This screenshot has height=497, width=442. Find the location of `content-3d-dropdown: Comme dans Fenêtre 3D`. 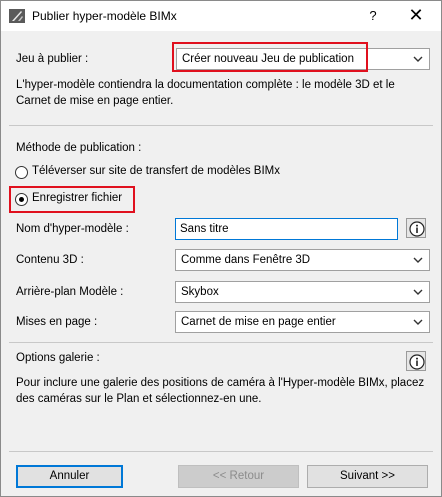

content-3d-dropdown: Comme dans Fenêtre 3D is located at coordinates (302, 260).